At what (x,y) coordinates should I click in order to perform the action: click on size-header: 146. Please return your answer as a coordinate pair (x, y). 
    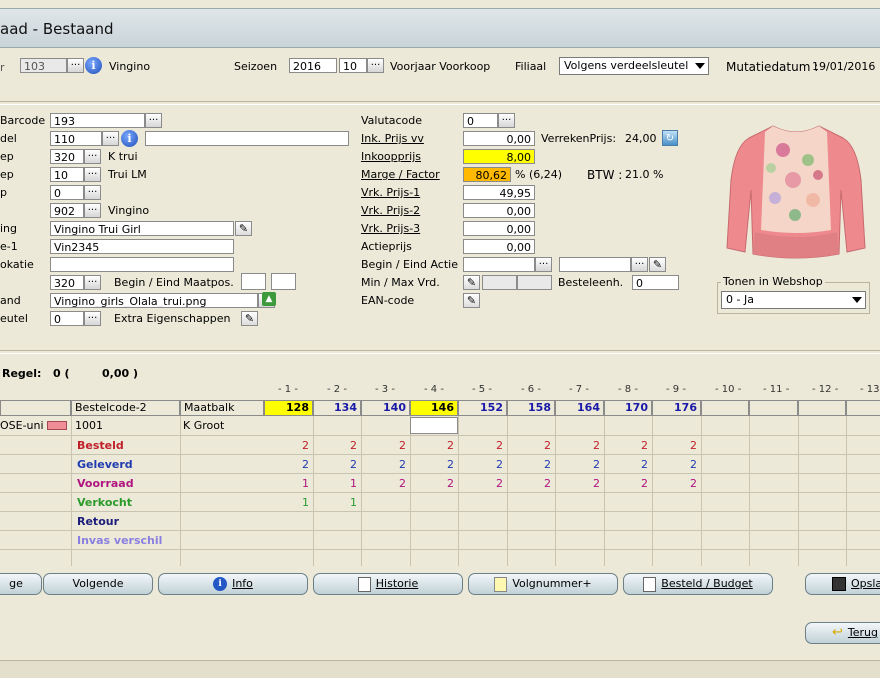
    Looking at the image, I should click on (434, 408).